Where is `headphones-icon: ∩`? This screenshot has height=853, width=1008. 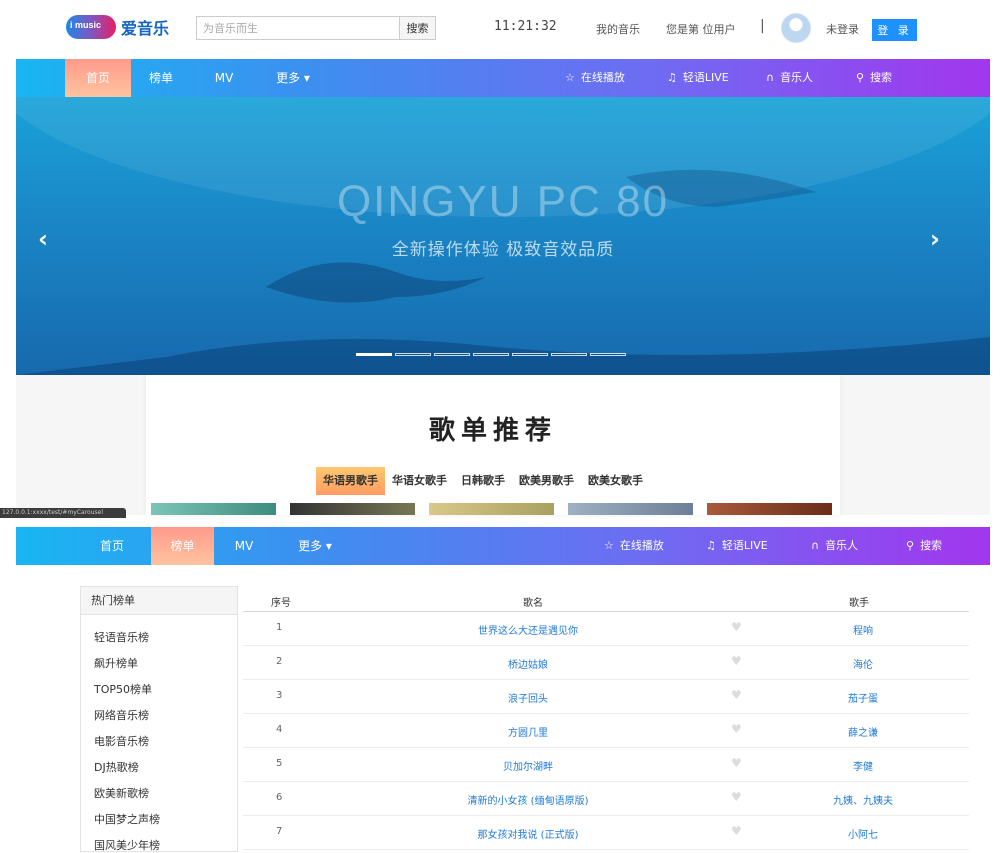 headphones-icon: ∩ is located at coordinates (815, 545).